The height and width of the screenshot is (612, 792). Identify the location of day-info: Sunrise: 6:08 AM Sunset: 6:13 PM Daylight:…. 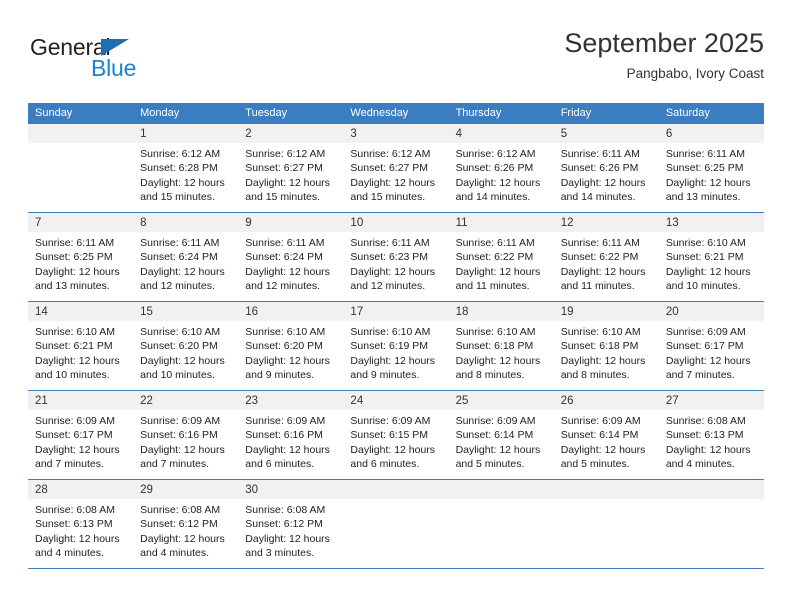
(711, 441).